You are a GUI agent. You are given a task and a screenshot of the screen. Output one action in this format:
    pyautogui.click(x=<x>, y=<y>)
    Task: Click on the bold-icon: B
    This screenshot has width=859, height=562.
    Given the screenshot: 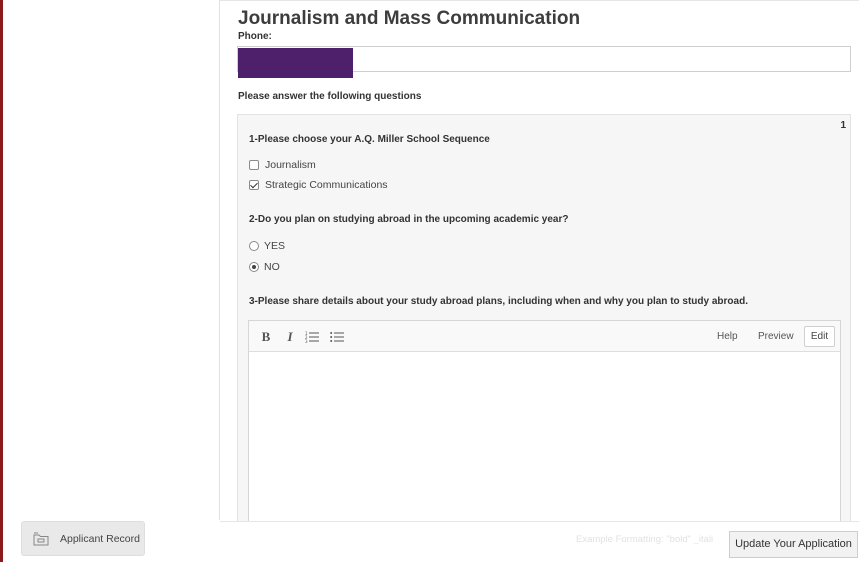 What is the action you would take?
    pyautogui.click(x=266, y=336)
    